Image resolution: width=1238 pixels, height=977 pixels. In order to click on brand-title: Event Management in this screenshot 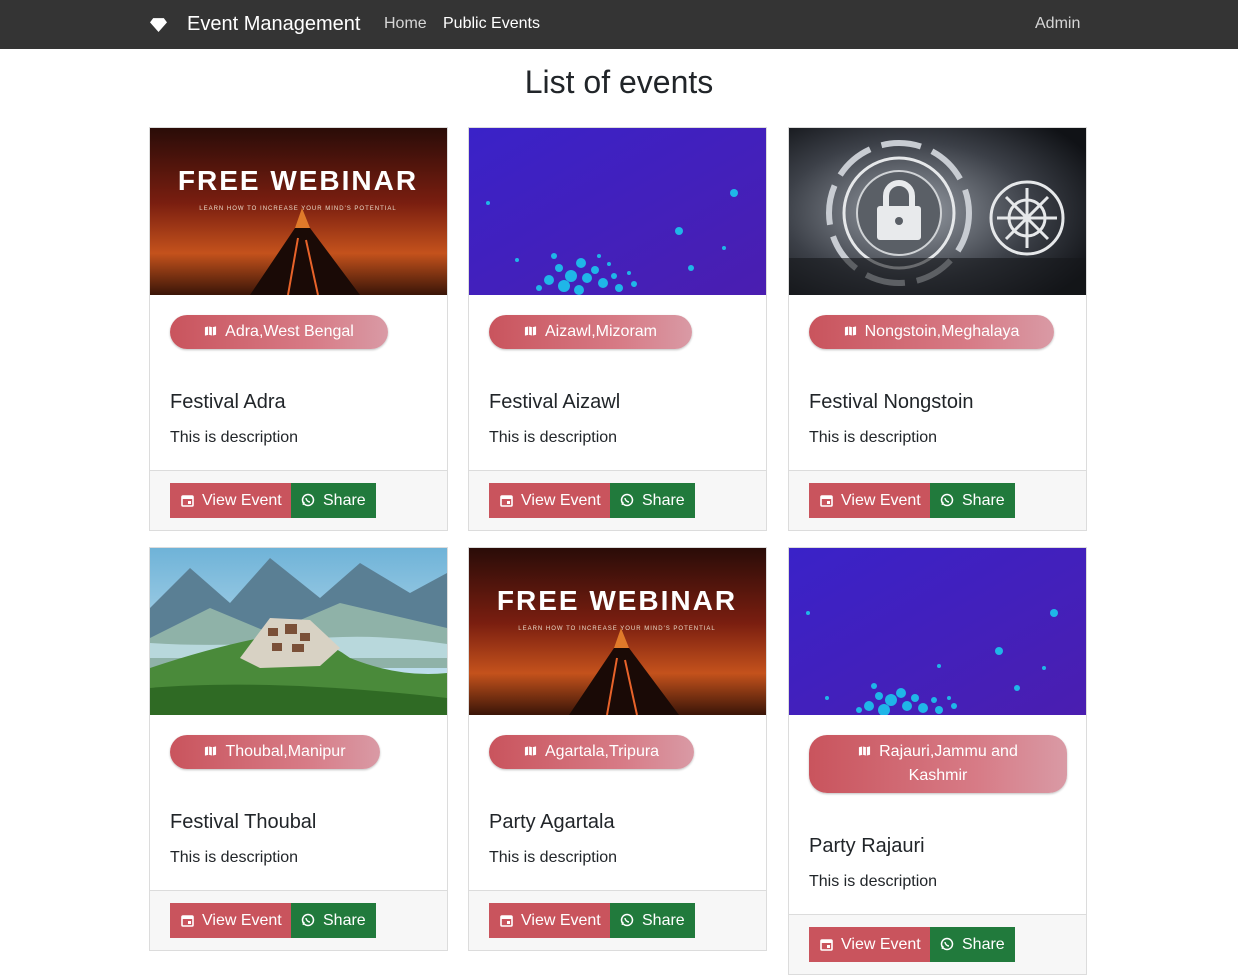, I will do `click(273, 24)`.